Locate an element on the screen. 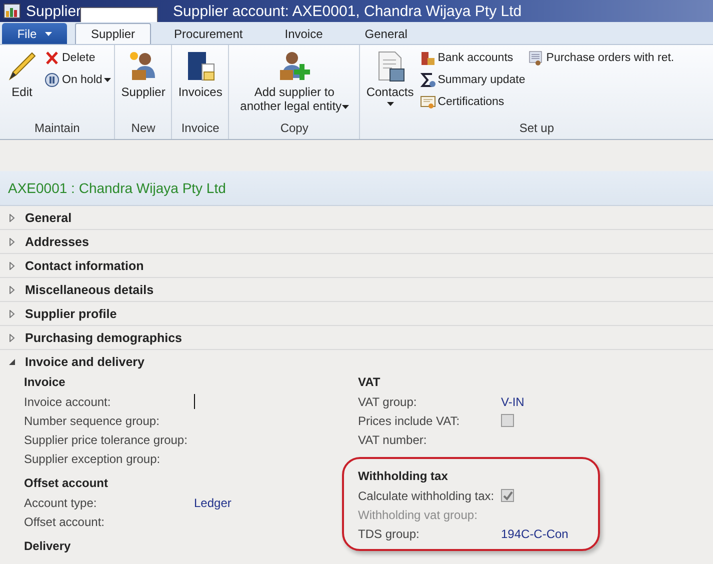  file-tab: File is located at coordinates (34, 33).